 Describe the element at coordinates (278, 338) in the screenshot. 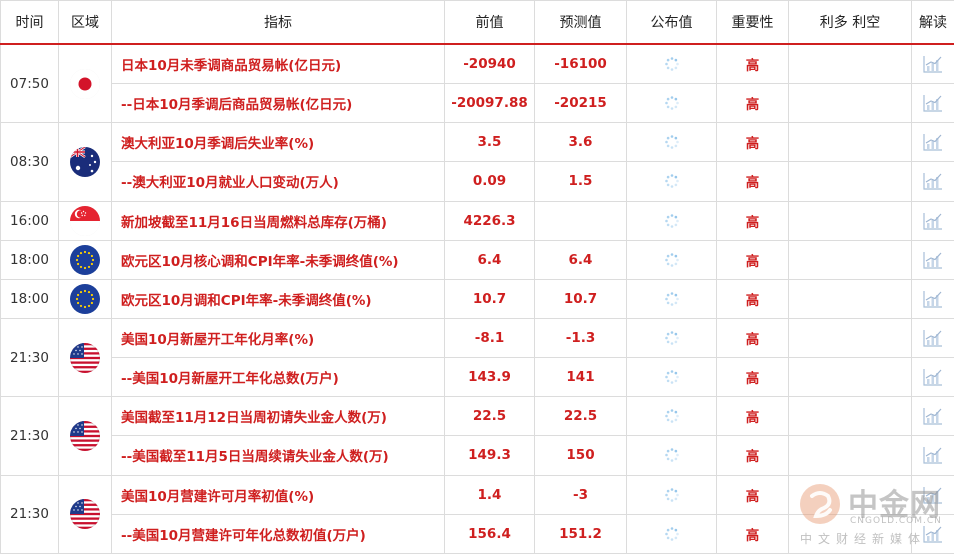

I see `indicator-name: 美国10月新屋开工年化月率(%)` at that location.